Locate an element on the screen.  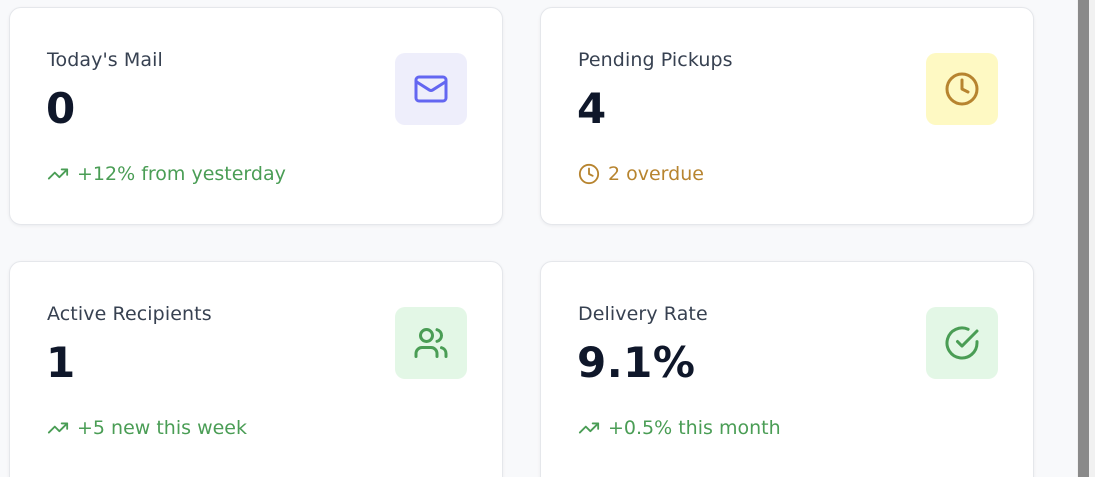
stat-trend: +12% from yesterday is located at coordinates (166, 174).